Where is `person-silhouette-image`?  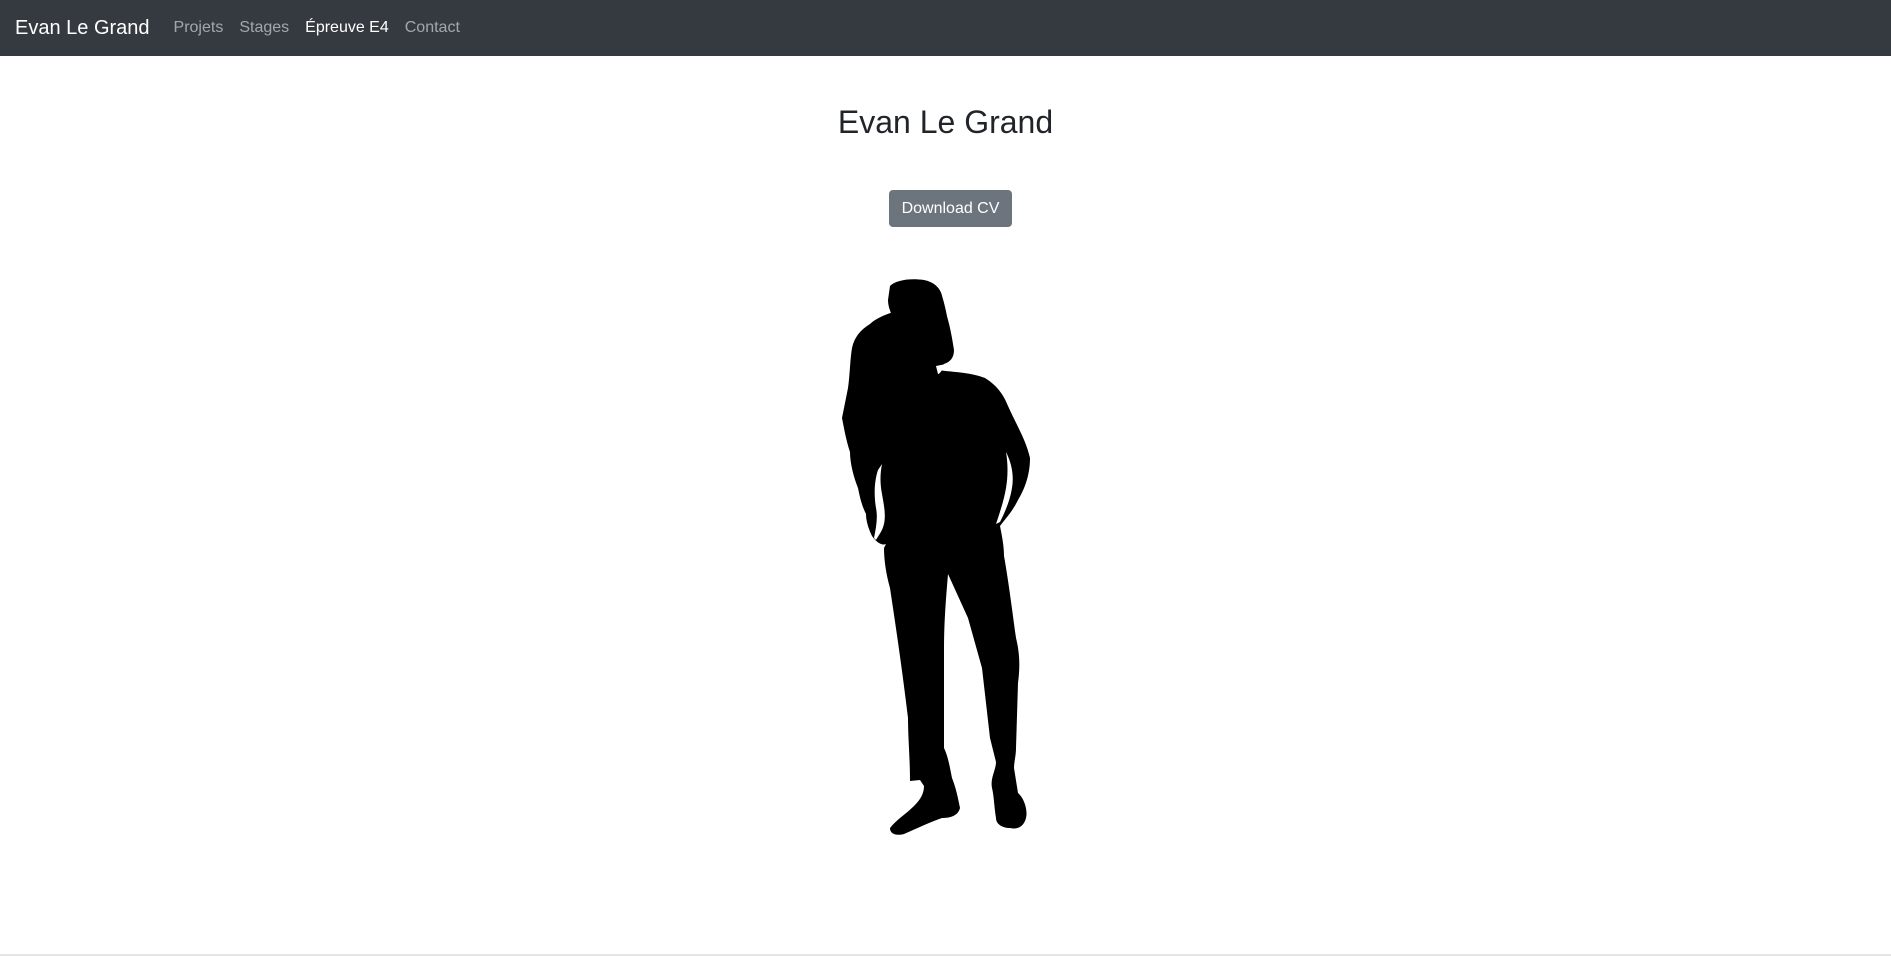 person-silhouette-image is located at coordinates (936, 557).